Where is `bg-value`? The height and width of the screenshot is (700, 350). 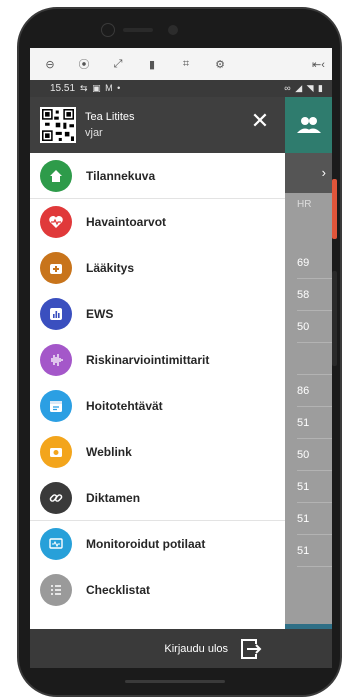
bg-value is located at coordinates (314, 359).